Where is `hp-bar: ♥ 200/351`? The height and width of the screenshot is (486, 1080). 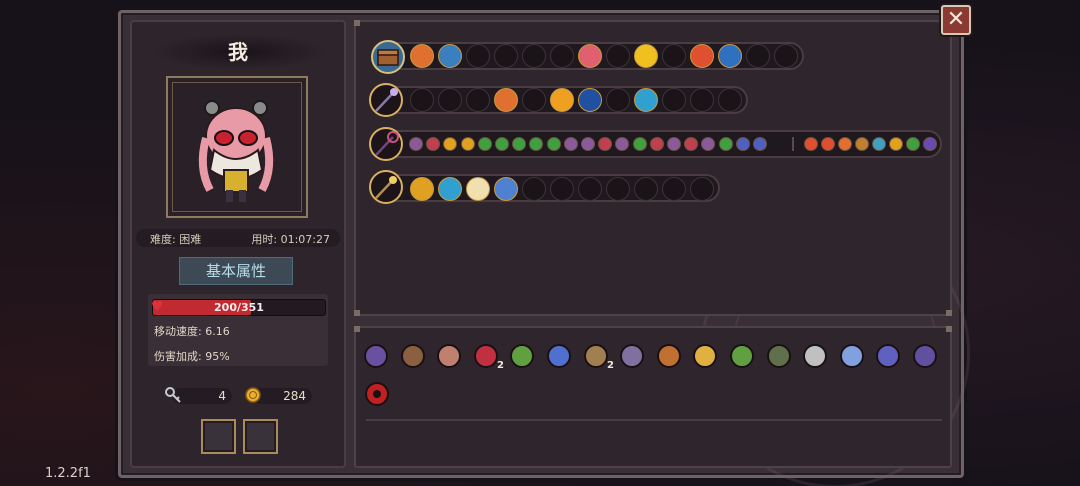
hp-bar: ♥ 200/351 is located at coordinates (238, 307).